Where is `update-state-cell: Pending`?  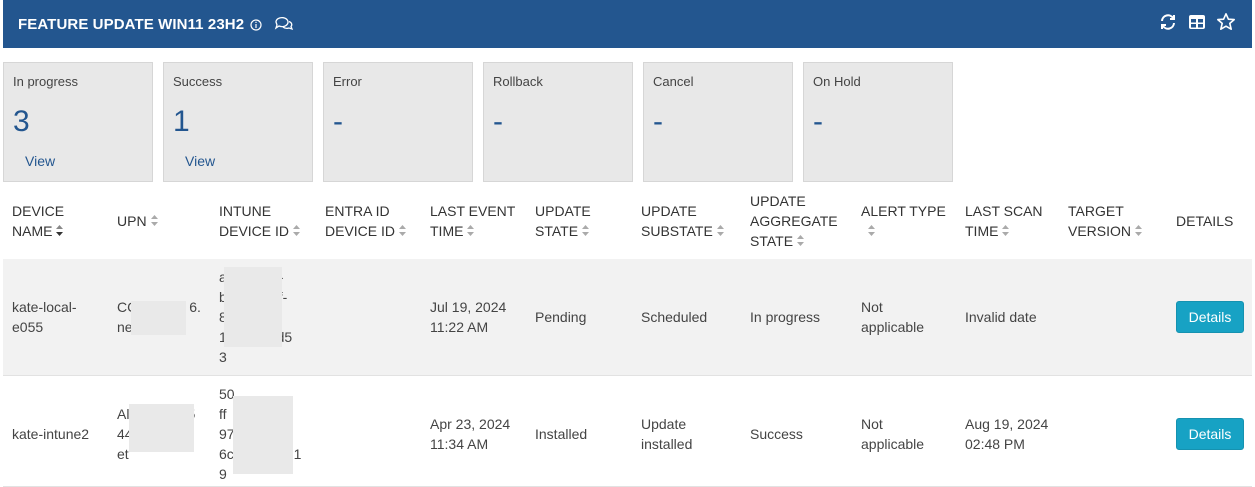
update-state-cell: Pending is located at coordinates (561, 317).